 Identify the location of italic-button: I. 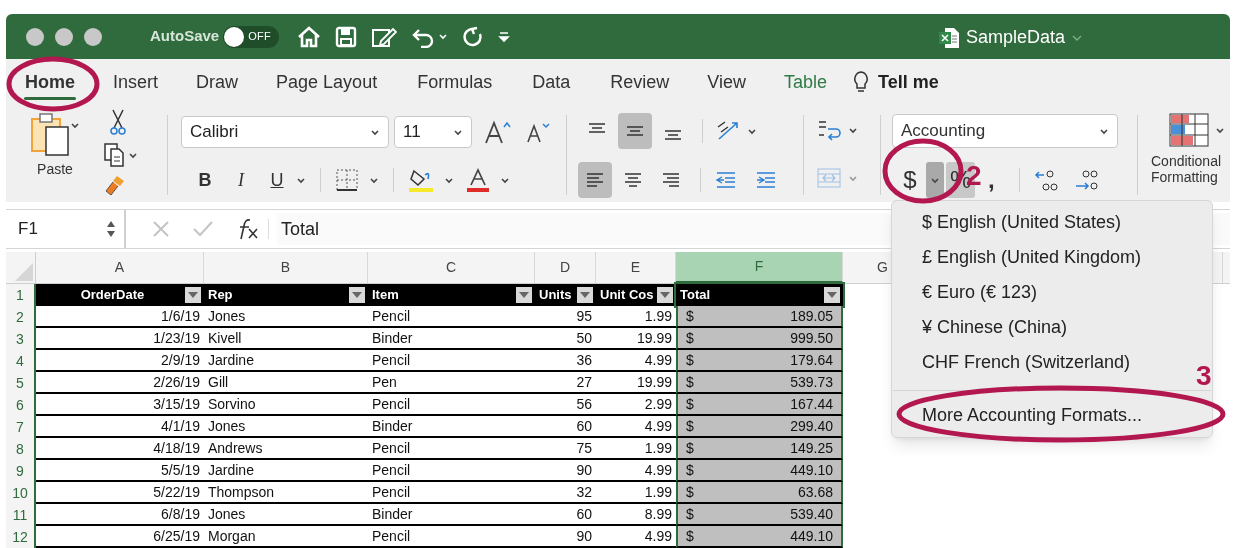
(241, 180).